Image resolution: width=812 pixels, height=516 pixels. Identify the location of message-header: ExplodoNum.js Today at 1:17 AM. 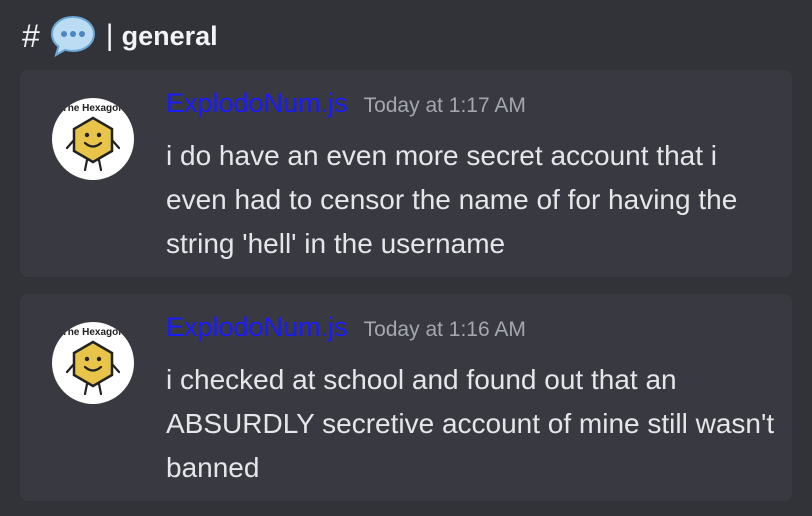
(346, 103).